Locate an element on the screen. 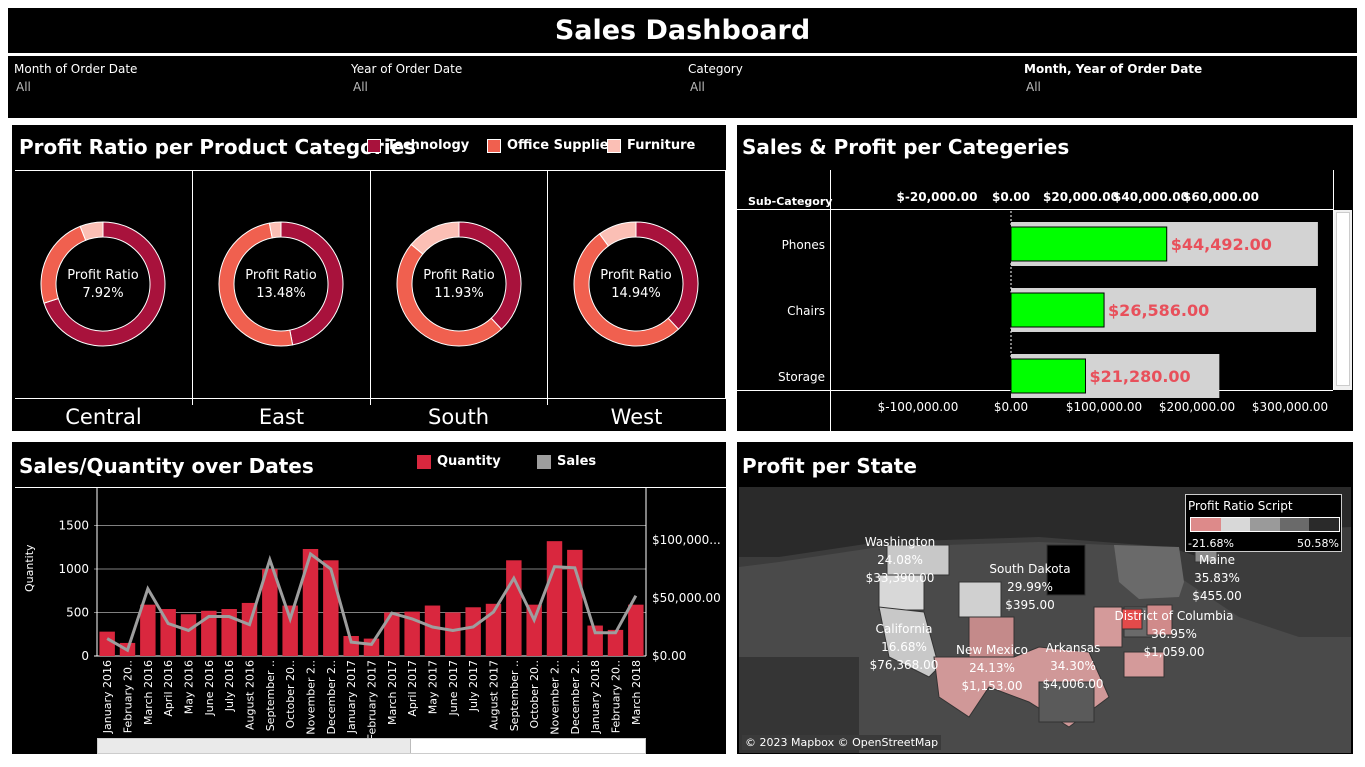  map-label-new-mexico: New Mexico 24.13% $1,153.00 is located at coordinates (992, 668).